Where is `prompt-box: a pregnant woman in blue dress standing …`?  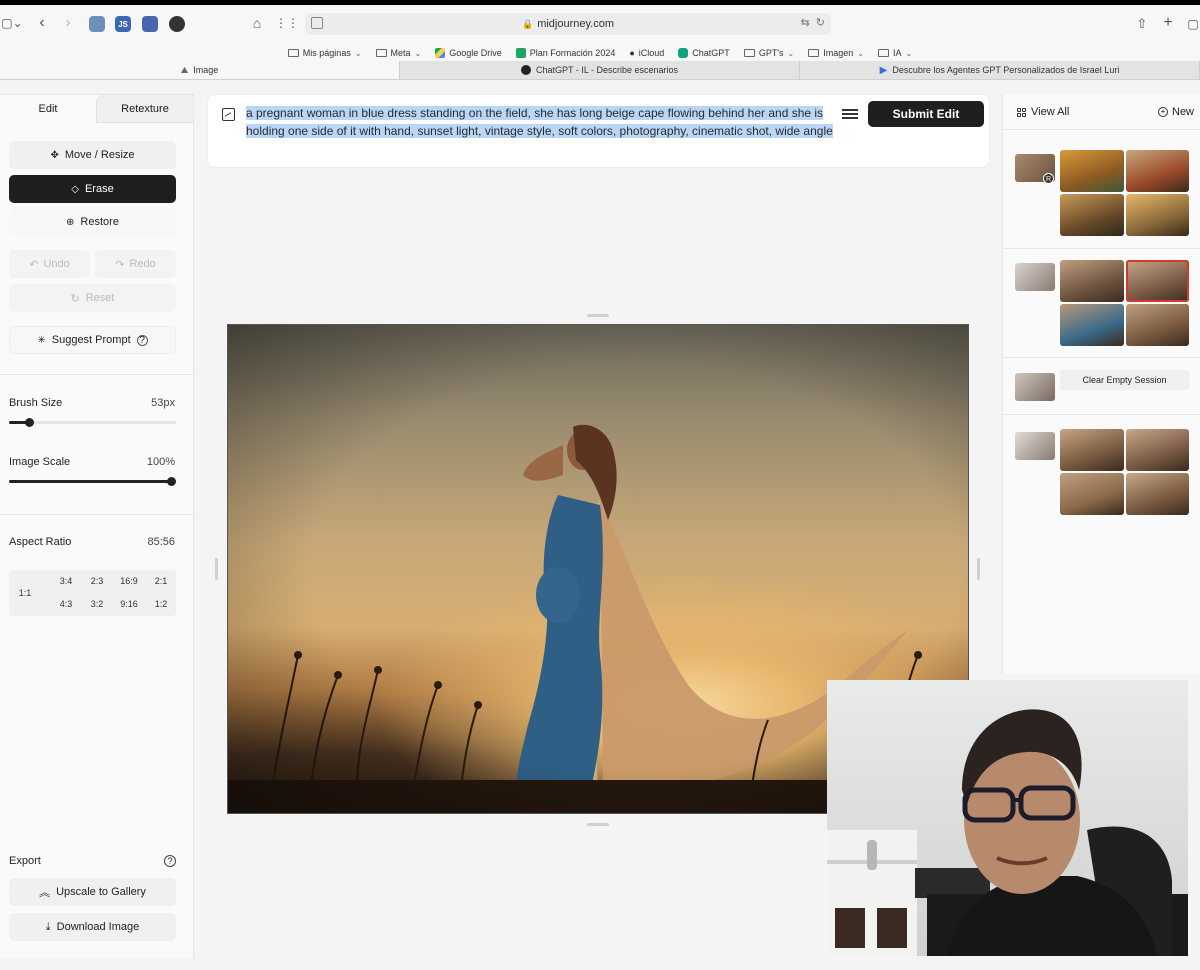
prompt-box: a pregnant woman in blue dress standing … is located at coordinates (598, 131).